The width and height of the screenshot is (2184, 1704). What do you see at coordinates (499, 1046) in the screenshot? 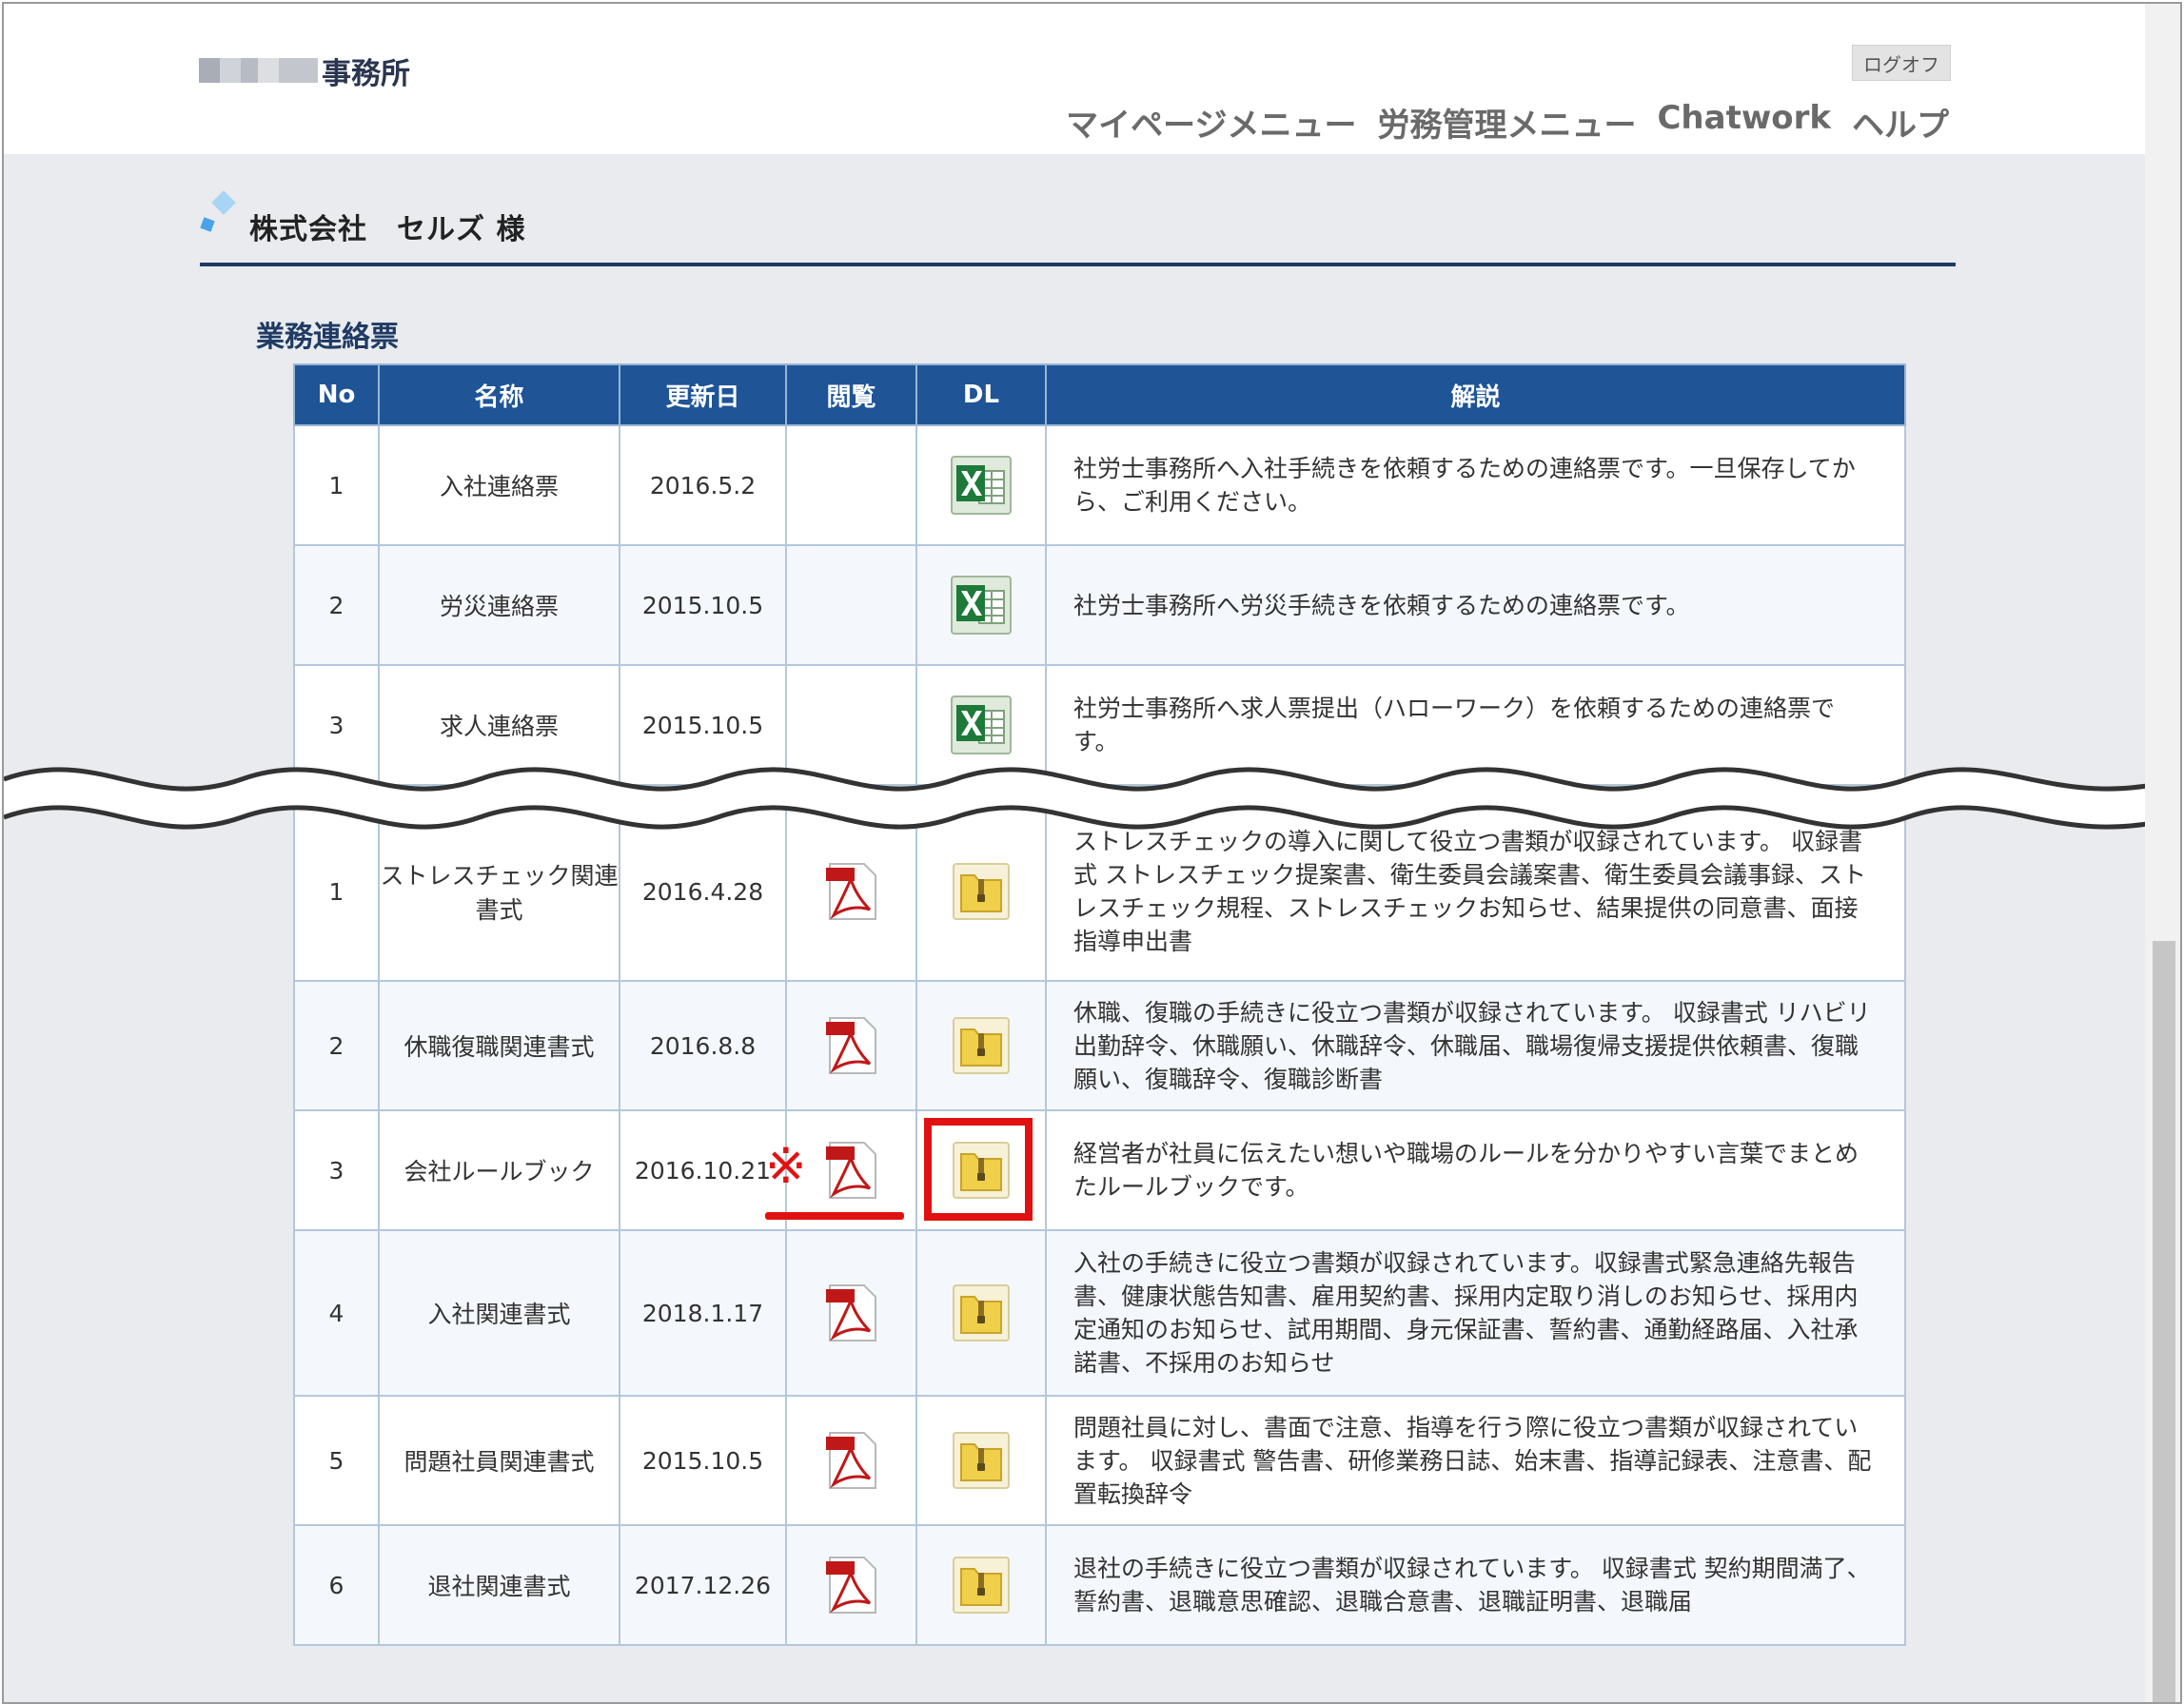
I see `row-name: 休職復職関連書式` at bounding box center [499, 1046].